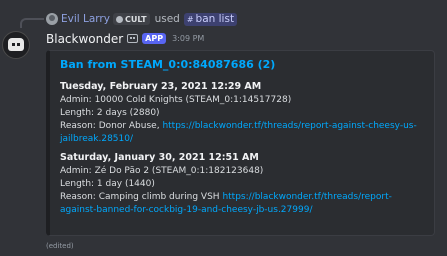  What do you see at coordinates (162, 171) in the screenshot?
I see `ban-entry-admin: Admin: Zé Do Pão 2 (STEAM_0:1:182123648)` at bounding box center [162, 171].